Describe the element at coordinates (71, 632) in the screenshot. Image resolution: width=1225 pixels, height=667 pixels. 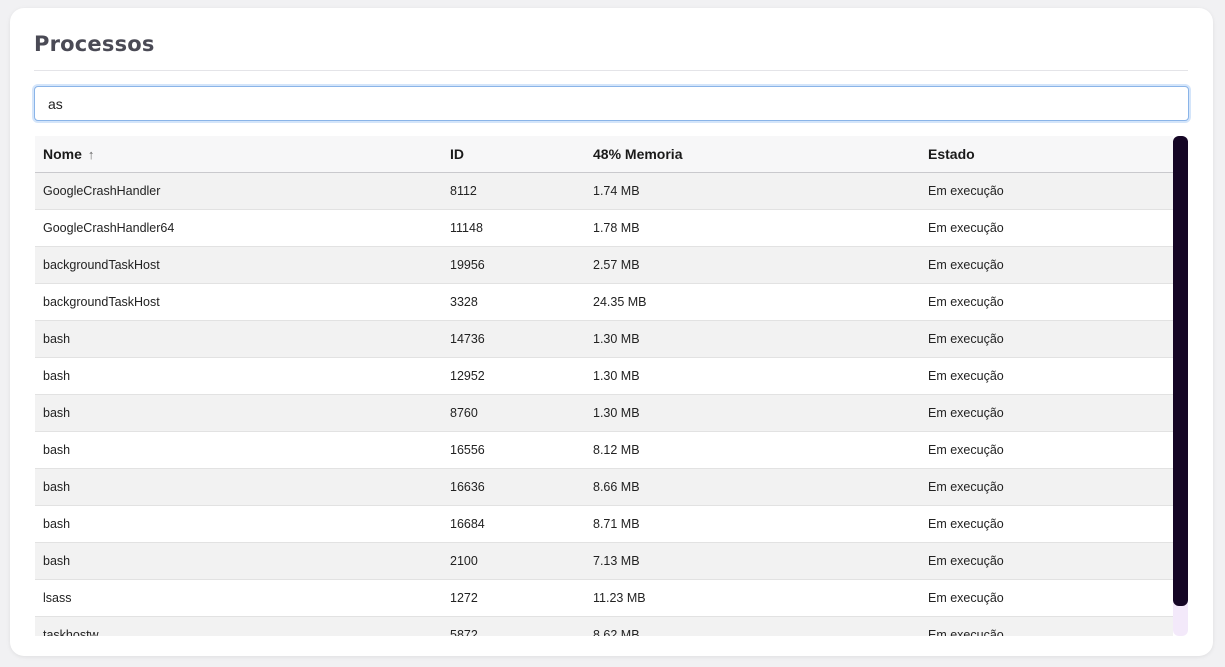
I see `cell-name: taskhostw` at that location.